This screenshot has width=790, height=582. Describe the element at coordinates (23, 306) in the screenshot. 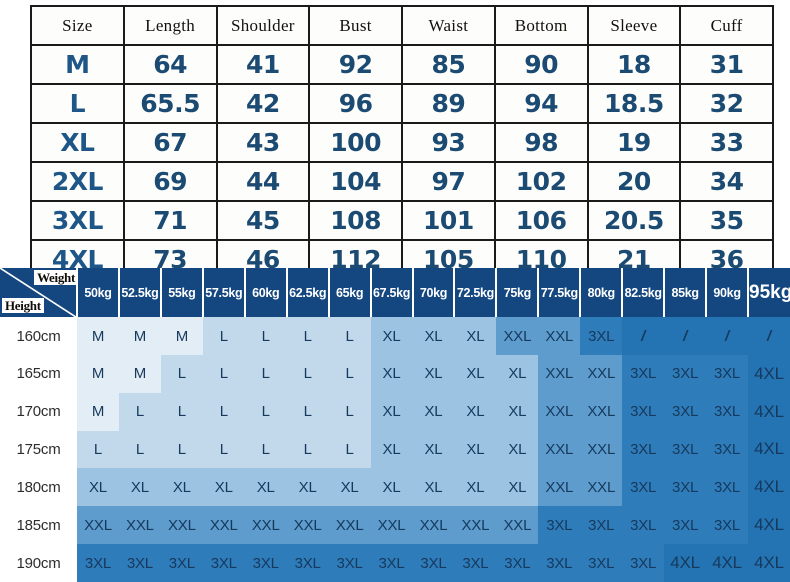

I see `corner-height-label: Height` at that location.